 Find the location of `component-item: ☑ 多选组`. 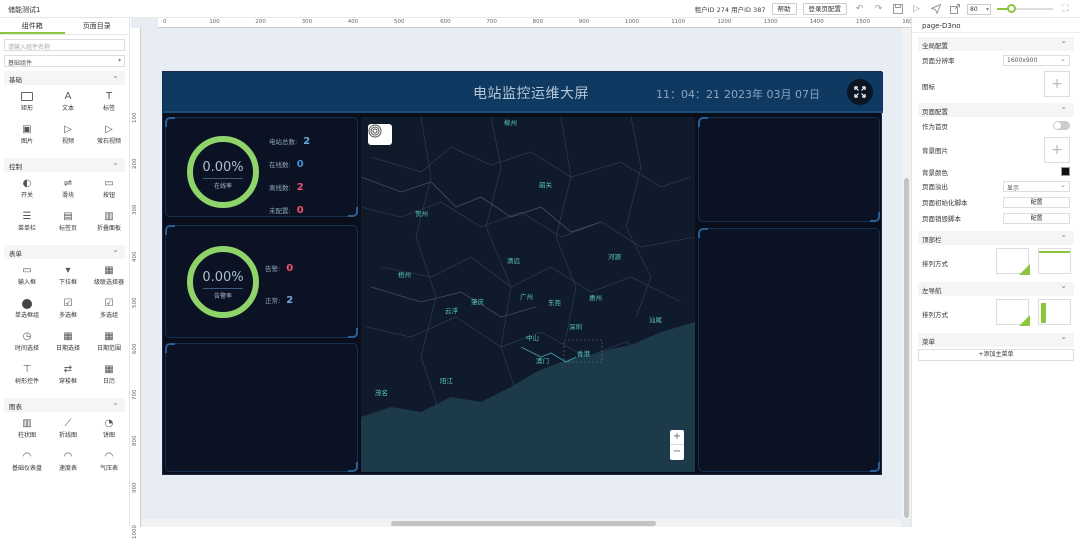

component-item: ☑ 多选组 is located at coordinates (109, 311).